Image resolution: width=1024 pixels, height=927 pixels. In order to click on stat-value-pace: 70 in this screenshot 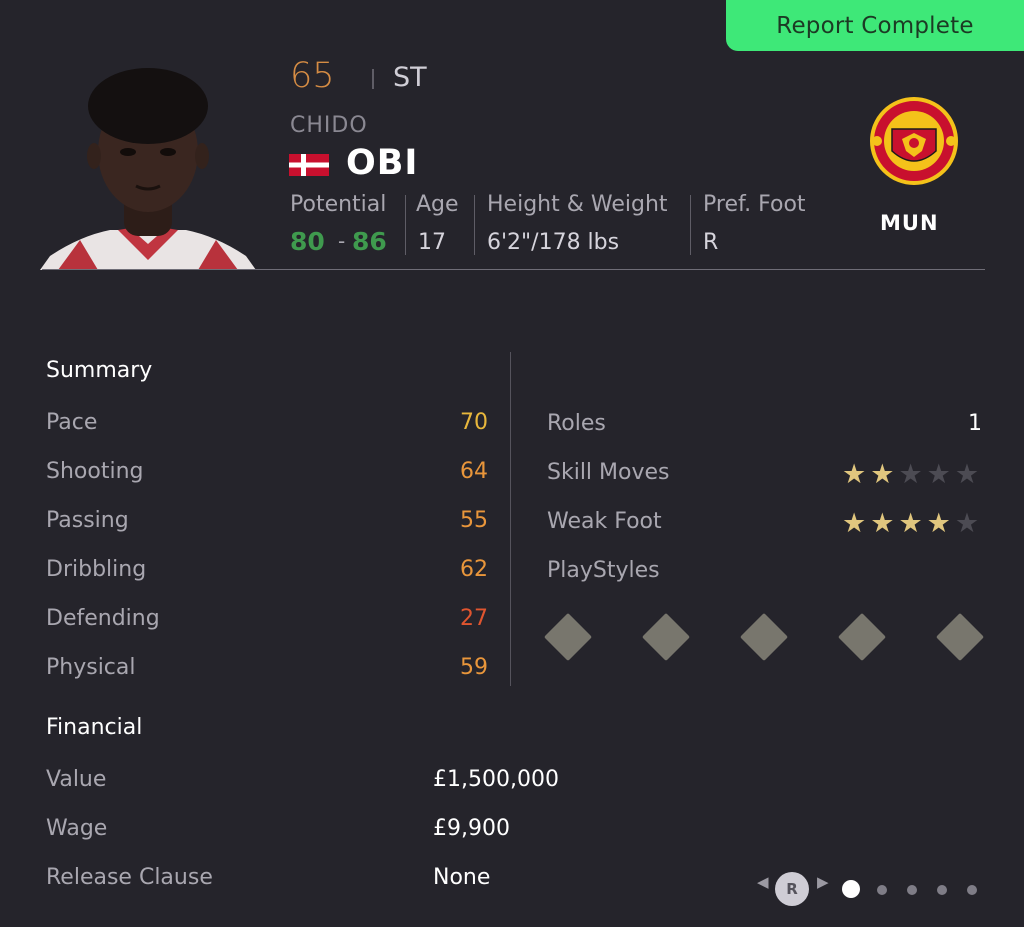, I will do `click(474, 422)`.